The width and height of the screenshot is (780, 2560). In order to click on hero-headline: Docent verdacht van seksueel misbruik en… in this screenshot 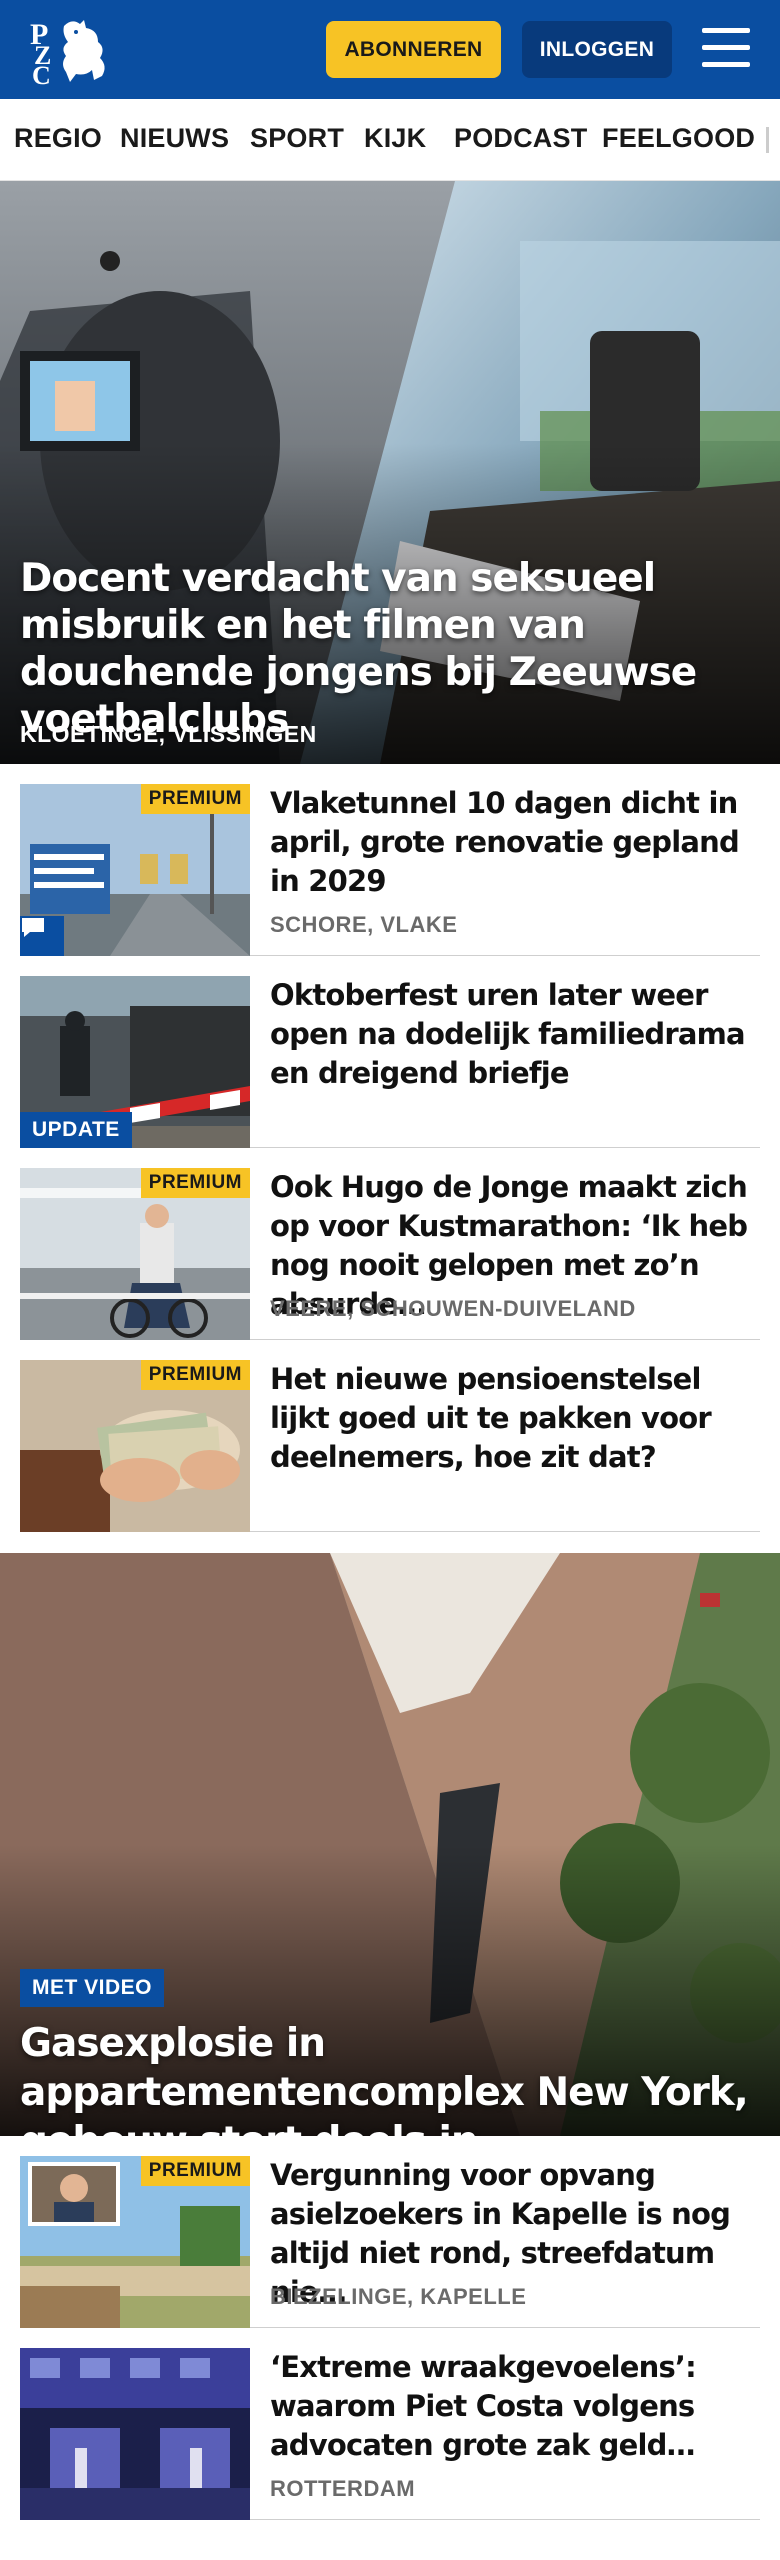, I will do `click(390, 649)`.